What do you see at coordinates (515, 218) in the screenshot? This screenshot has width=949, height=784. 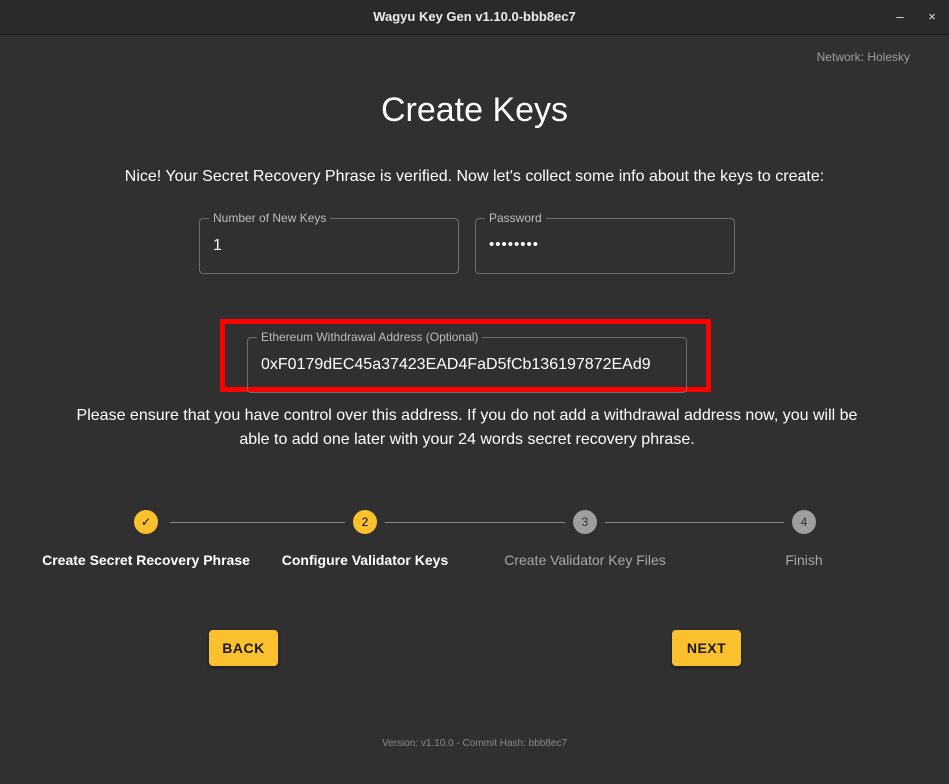 I see `password-label: Password` at bounding box center [515, 218].